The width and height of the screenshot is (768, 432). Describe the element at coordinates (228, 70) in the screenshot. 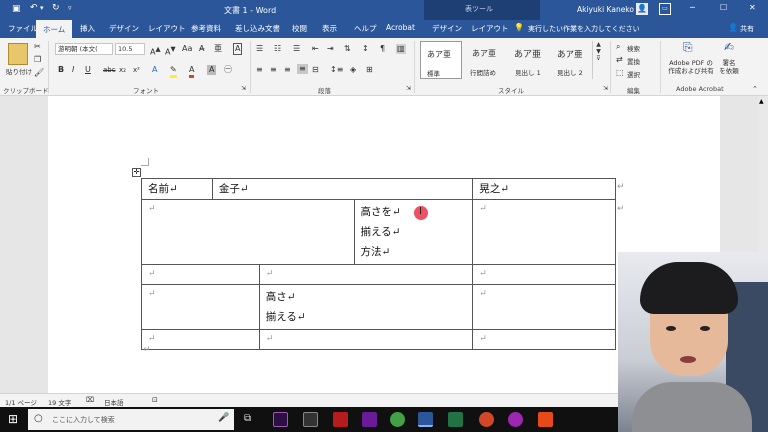

I see `enclose-char-icon: ㊀` at that location.